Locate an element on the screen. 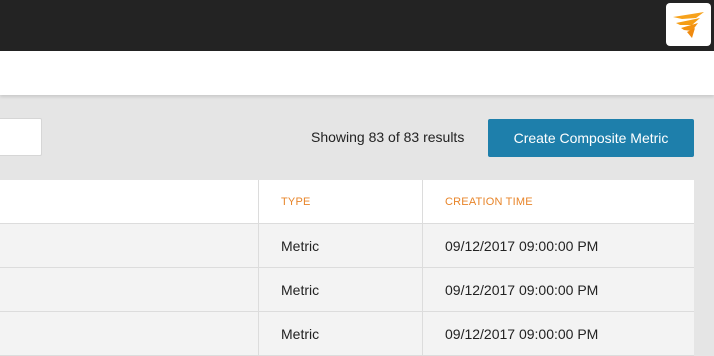  search-input is located at coordinates (21, 137).